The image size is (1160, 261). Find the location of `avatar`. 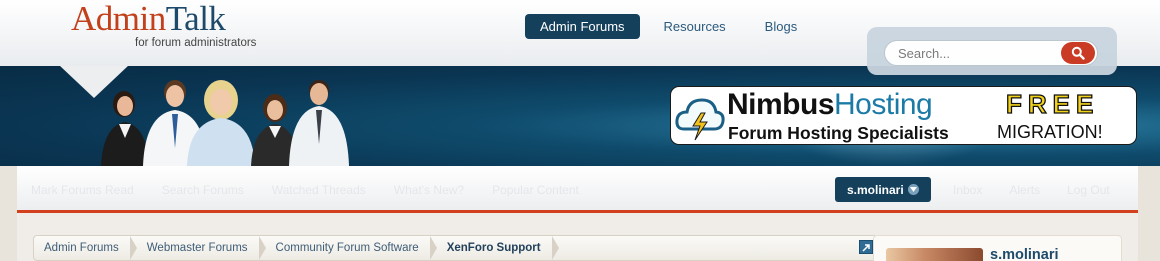

avatar is located at coordinates (934, 254).